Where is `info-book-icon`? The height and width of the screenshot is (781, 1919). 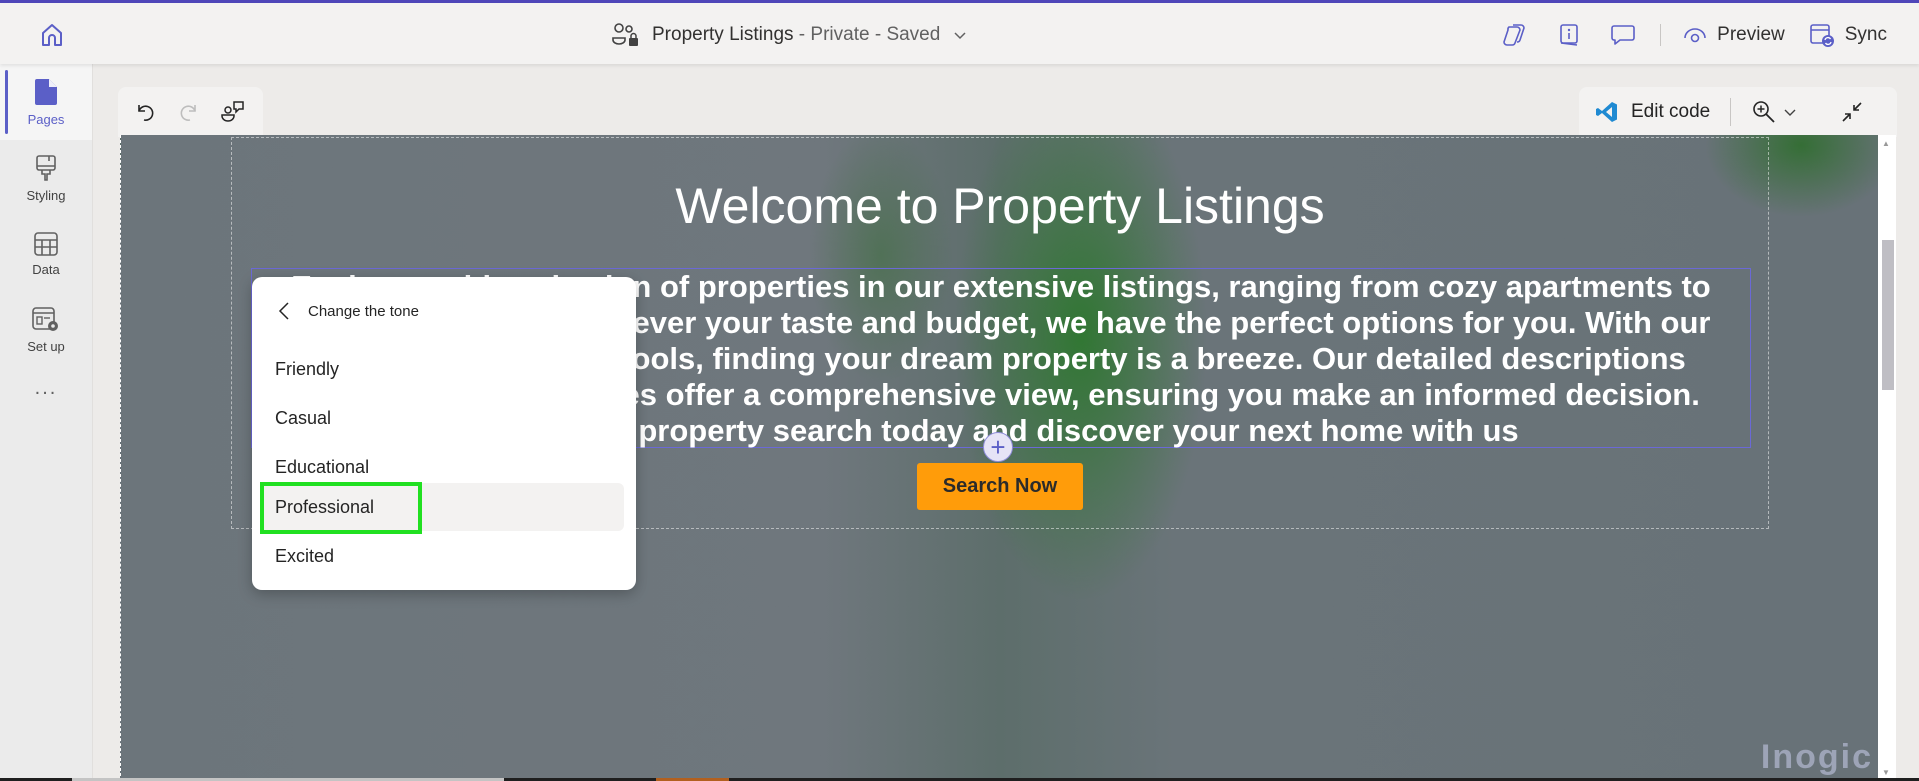 info-book-icon is located at coordinates (1569, 35).